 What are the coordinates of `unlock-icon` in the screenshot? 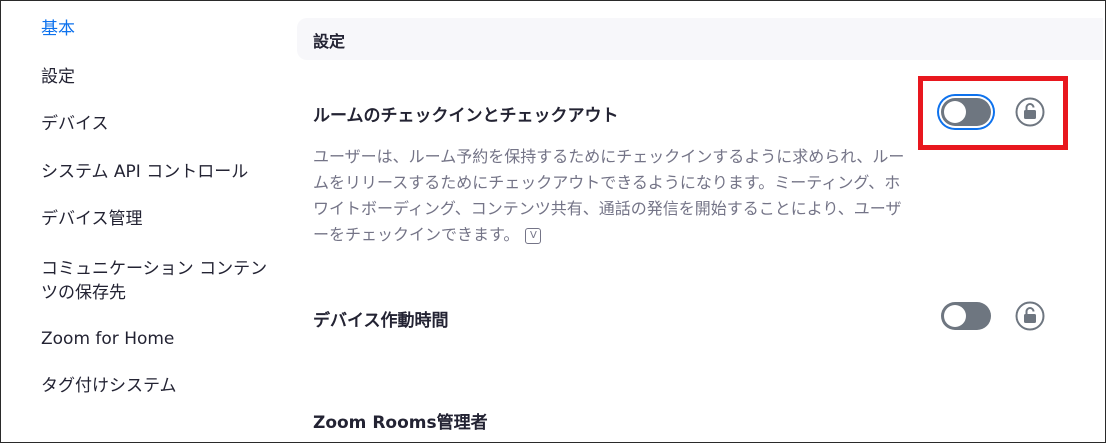 It's located at (1030, 316).